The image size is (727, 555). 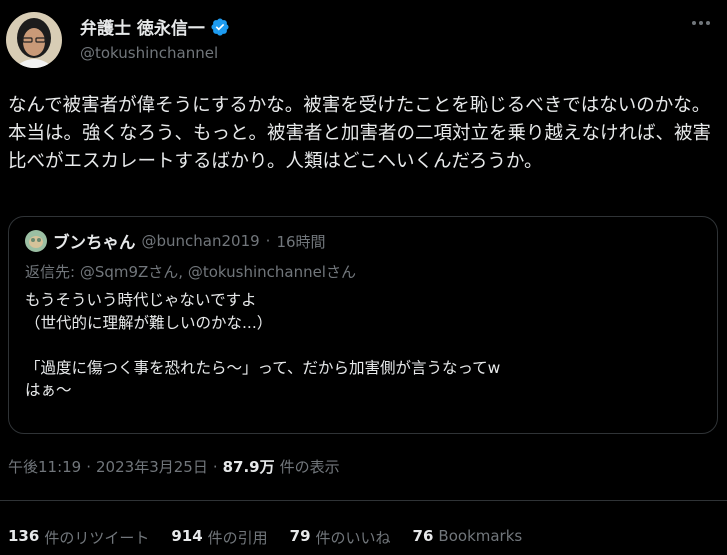 I want to click on retweets-label: 件のリツイート, so click(x=97, y=538).